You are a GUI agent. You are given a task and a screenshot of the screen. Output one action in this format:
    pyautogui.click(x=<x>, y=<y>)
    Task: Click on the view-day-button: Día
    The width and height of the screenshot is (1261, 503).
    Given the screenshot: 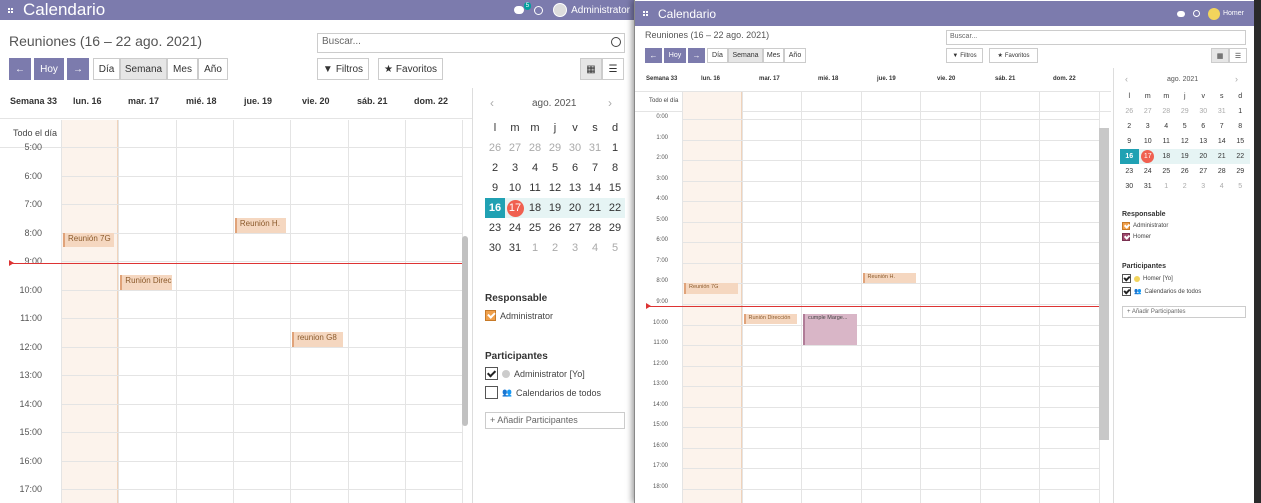 What is the action you would take?
    pyautogui.click(x=106, y=69)
    